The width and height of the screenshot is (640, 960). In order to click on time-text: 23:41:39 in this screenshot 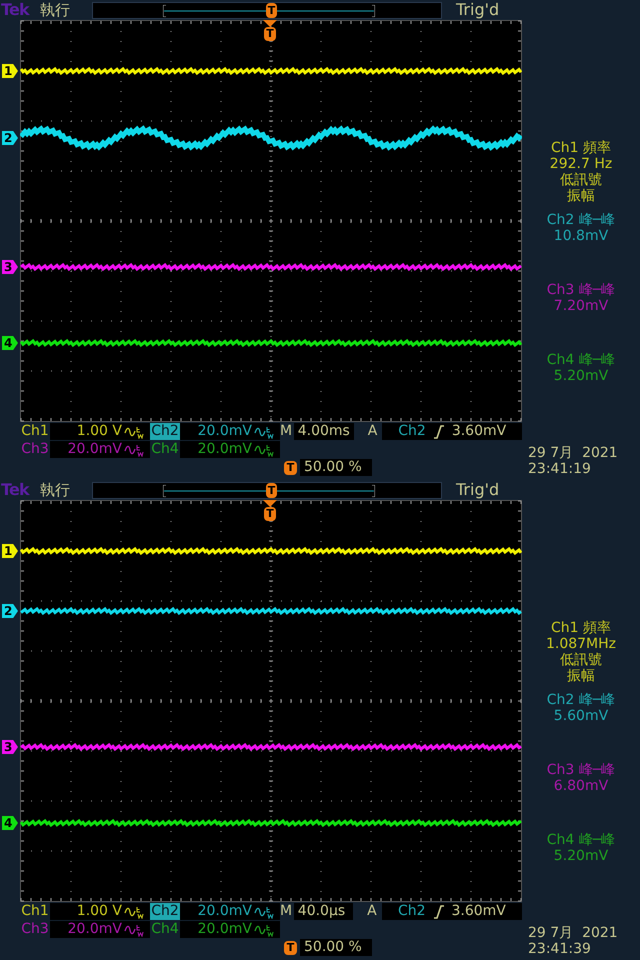, I will do `click(560, 949)`.